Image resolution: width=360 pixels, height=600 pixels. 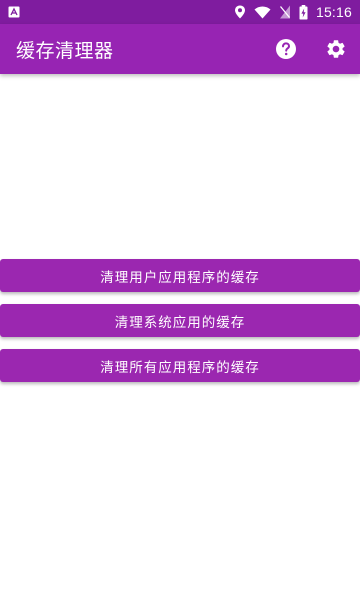 What do you see at coordinates (14, 12) in the screenshot?
I see `app-notification-icon` at bounding box center [14, 12].